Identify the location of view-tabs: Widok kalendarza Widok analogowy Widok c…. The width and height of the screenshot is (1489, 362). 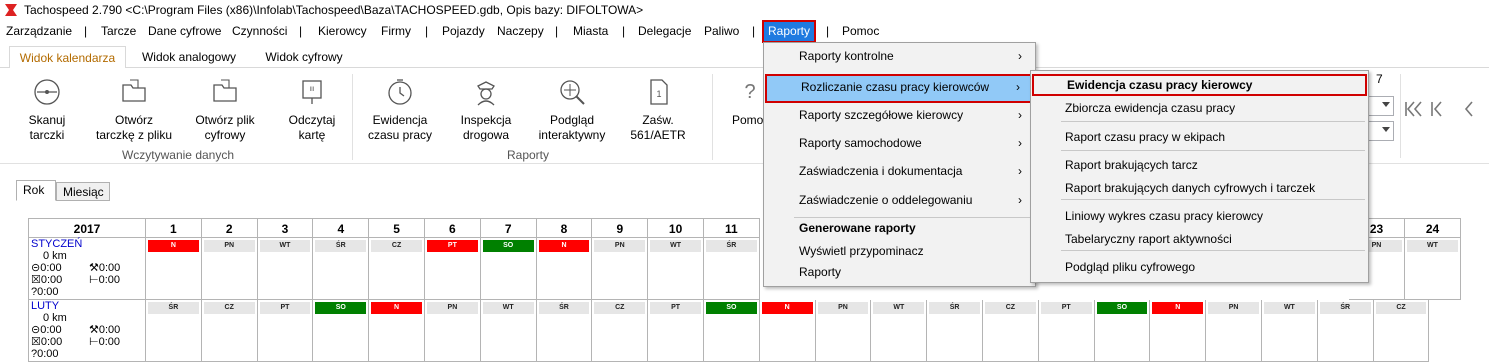
(744, 56).